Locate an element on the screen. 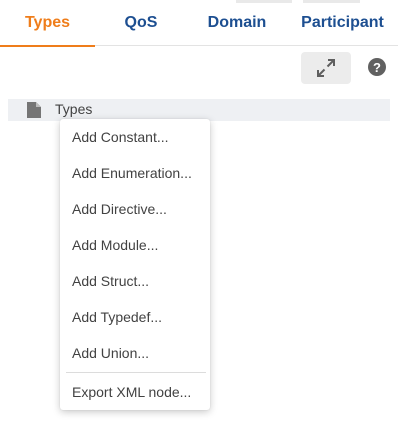 This screenshot has height=431, width=398. help-glyph: ? is located at coordinates (377, 67).